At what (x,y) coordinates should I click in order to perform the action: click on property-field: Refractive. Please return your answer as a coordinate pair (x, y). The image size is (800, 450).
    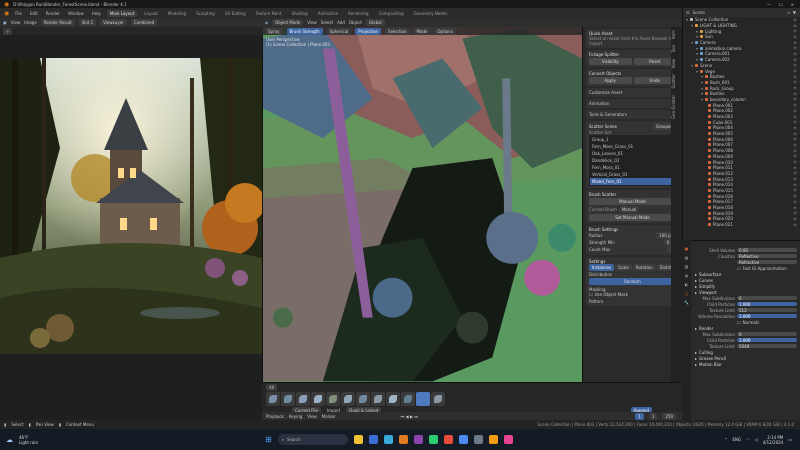
    Looking at the image, I should click on (767, 262).